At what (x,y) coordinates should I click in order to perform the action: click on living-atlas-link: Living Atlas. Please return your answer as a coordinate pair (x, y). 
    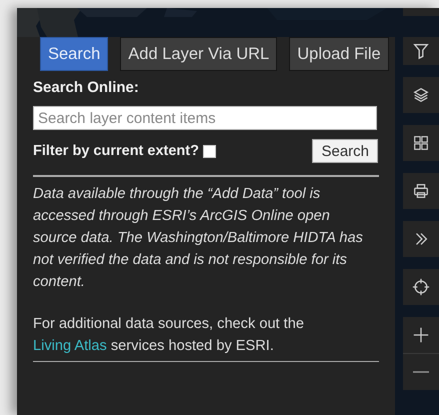
    Looking at the image, I should click on (70, 346).